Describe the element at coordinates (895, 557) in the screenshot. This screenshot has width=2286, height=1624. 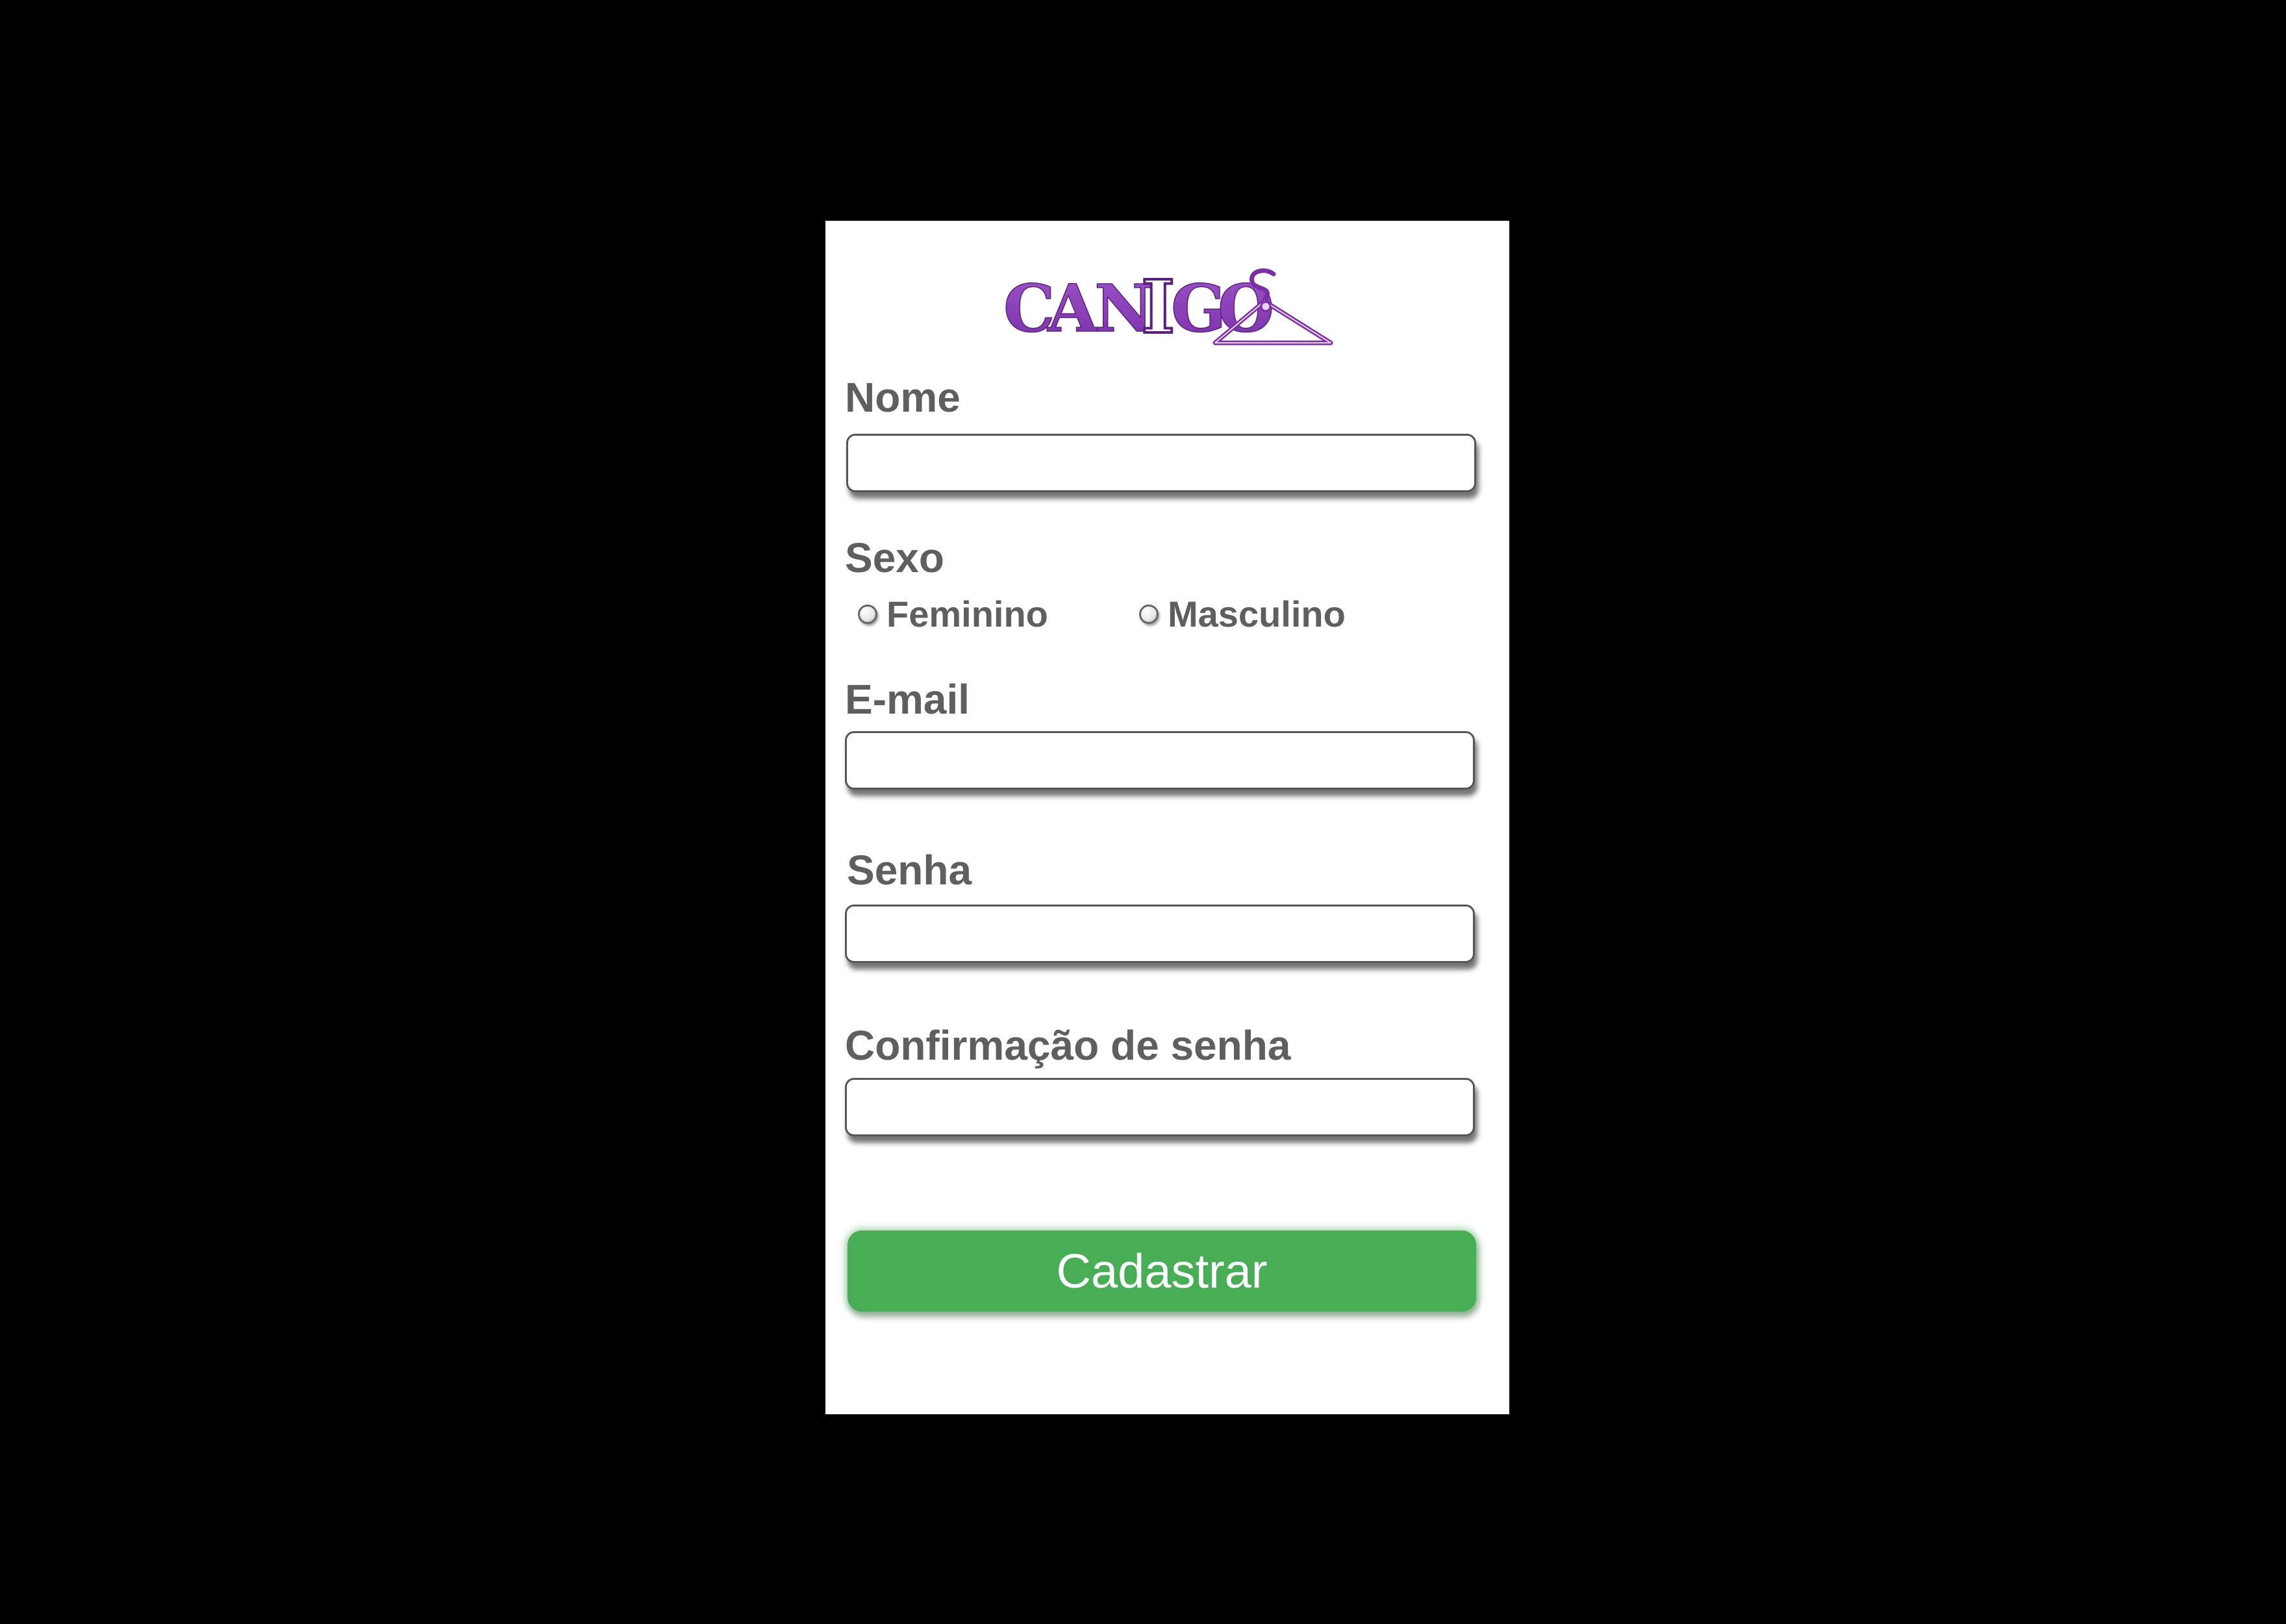
I see `sexo-label: Sexo` at that location.